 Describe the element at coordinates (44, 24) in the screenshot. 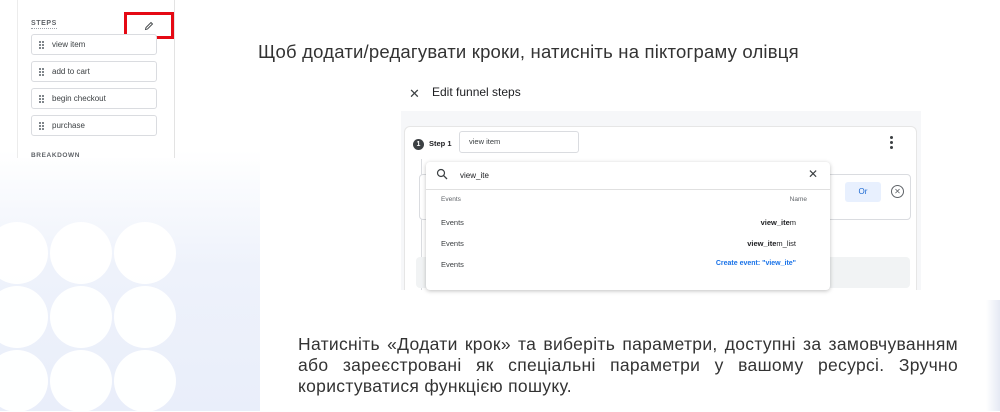

I see `steps-title: STEPS` at that location.